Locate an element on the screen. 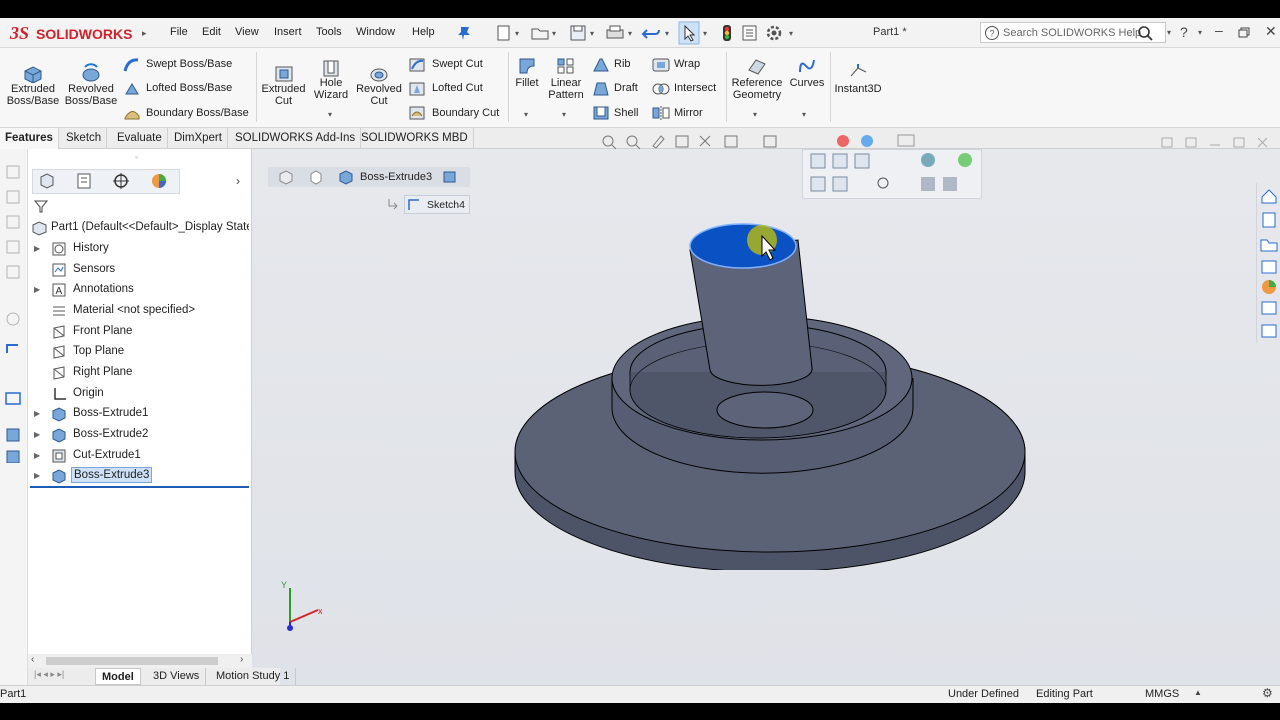  tree-item-right-plane: Right Plane is located at coordinates (141, 373).